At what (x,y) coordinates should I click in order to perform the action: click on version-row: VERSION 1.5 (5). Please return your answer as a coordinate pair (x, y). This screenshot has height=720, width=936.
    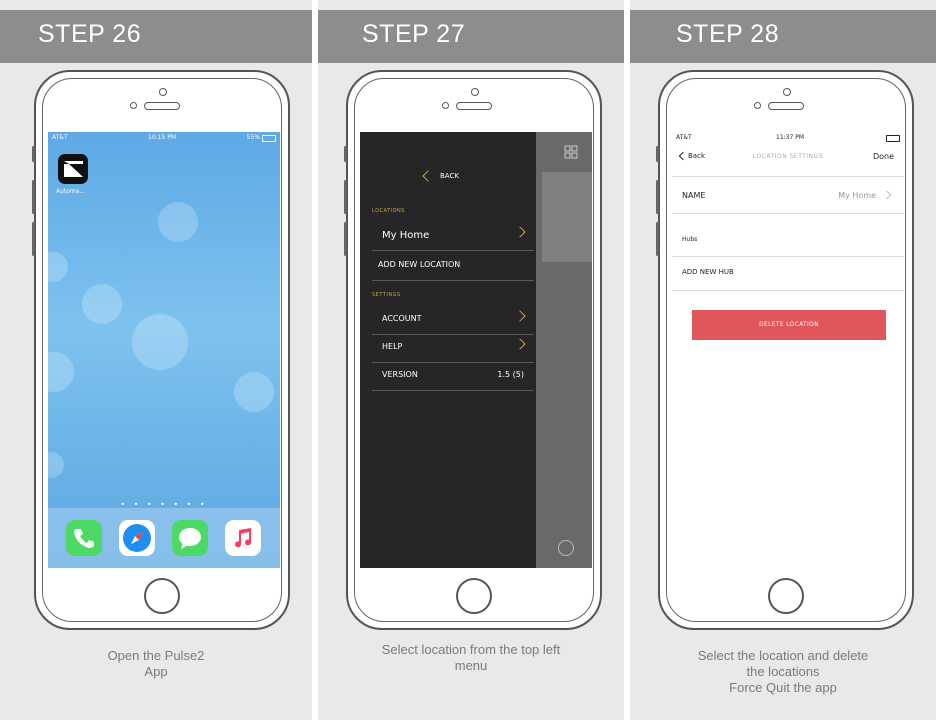
    Looking at the image, I should click on (453, 376).